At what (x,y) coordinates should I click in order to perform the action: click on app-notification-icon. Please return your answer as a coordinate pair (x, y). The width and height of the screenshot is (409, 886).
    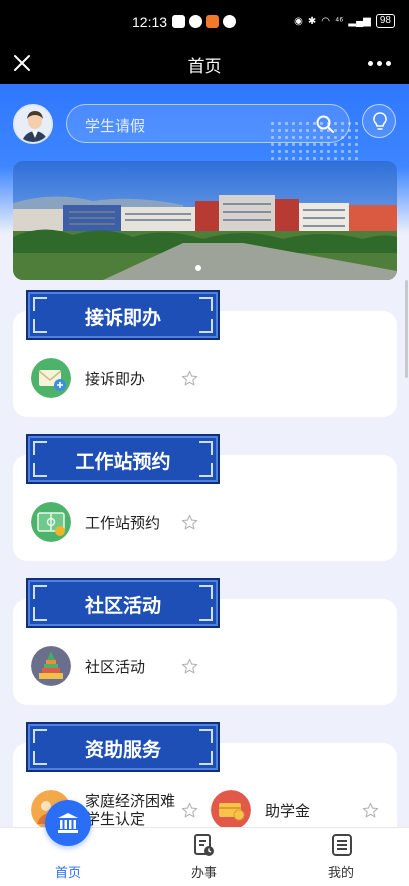
    Looking at the image, I should click on (178, 21).